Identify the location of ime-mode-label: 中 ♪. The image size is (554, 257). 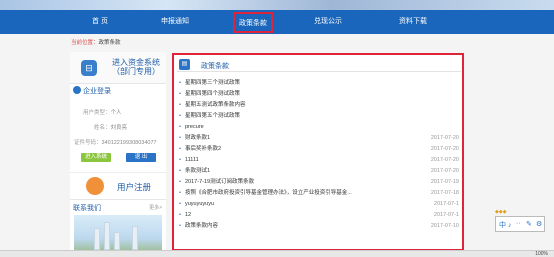
(505, 225).